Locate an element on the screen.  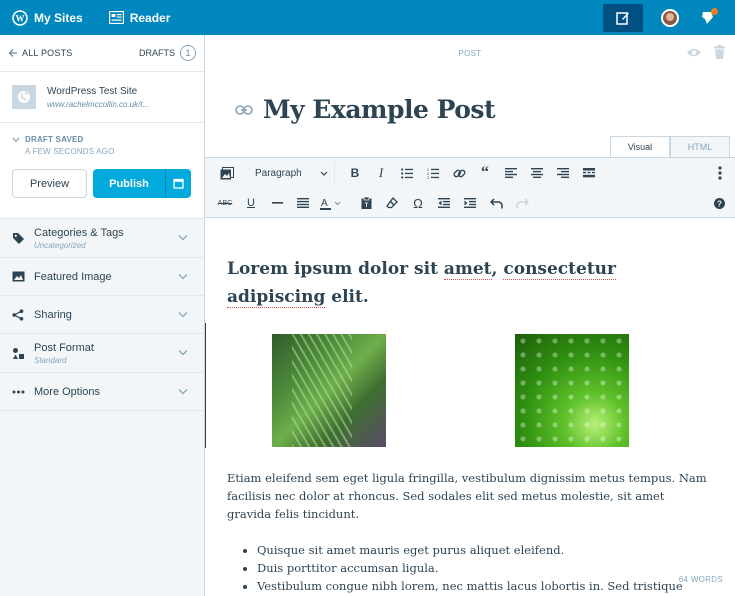
align-left-button is located at coordinates (511, 173).